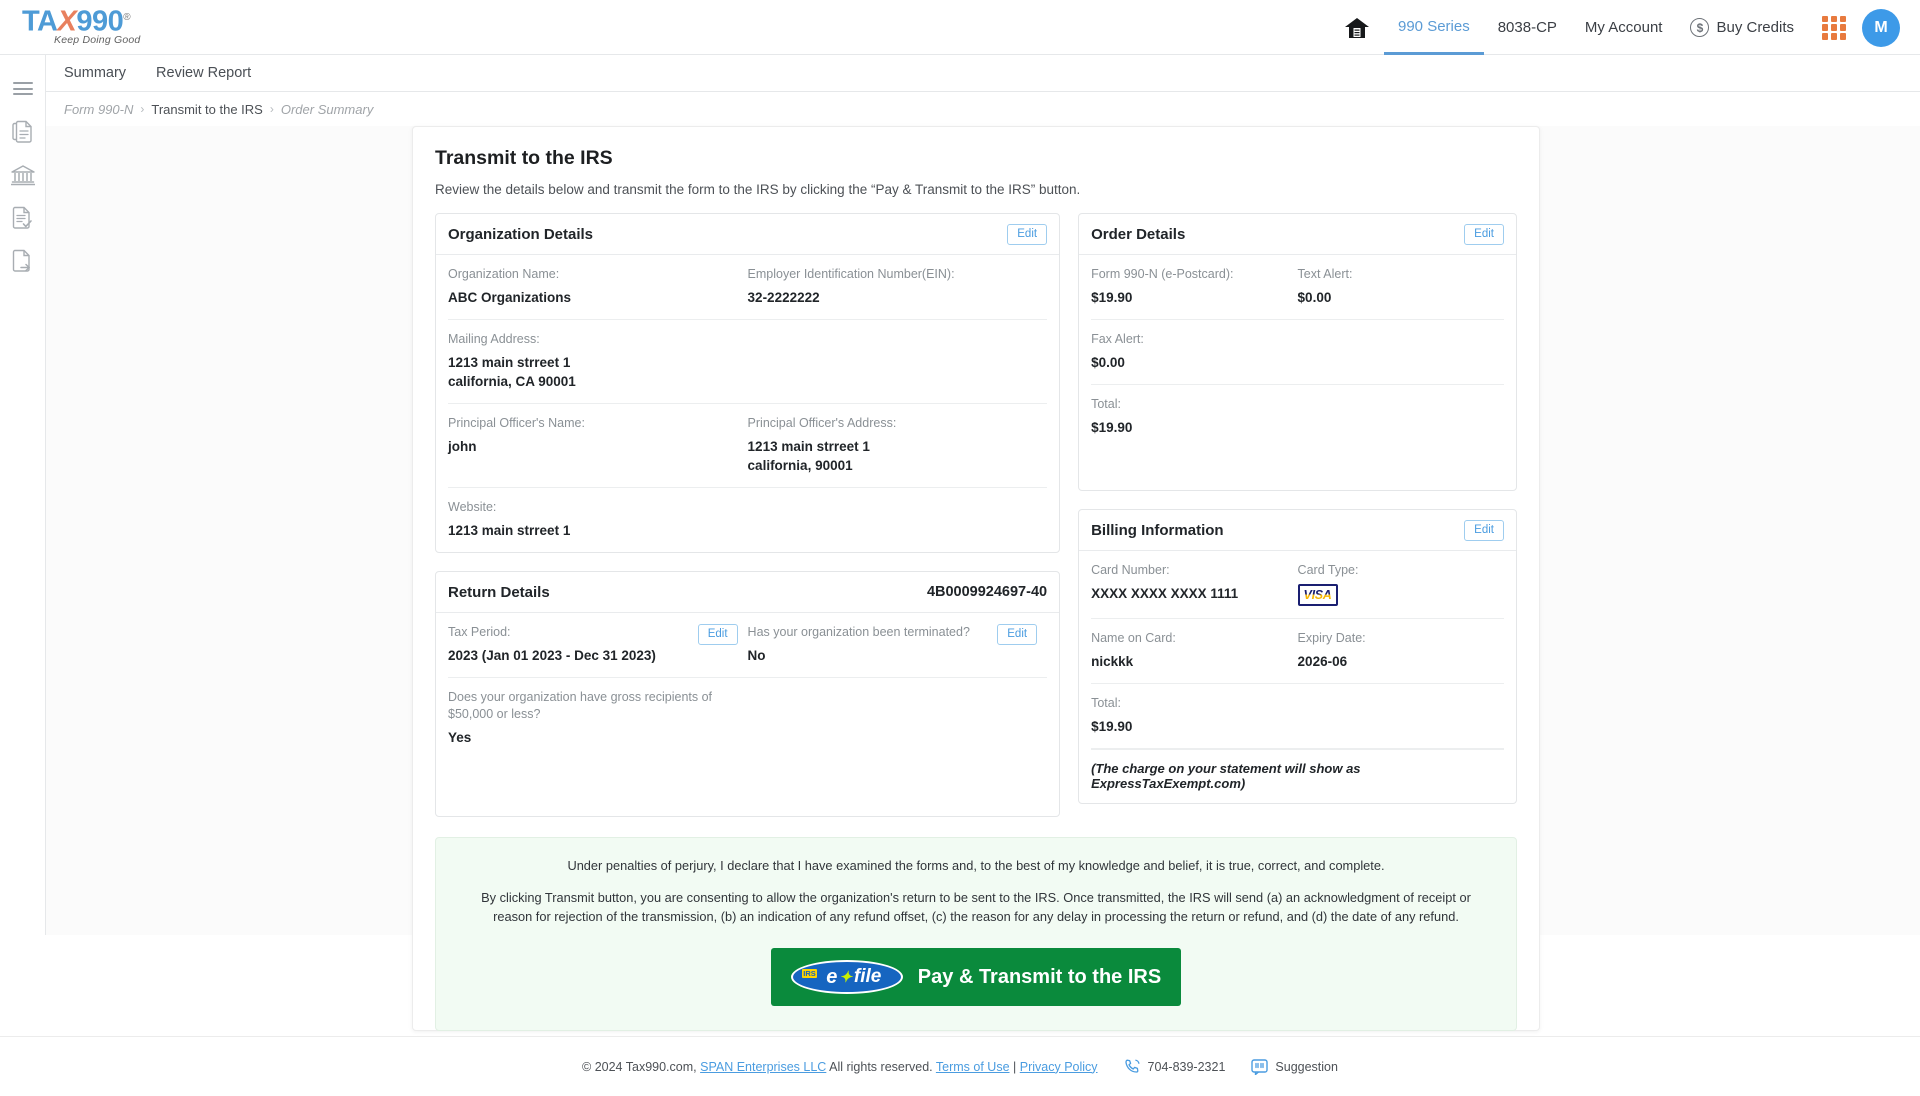  Describe the element at coordinates (1881, 27) in the screenshot. I see `avatar: M` at that location.